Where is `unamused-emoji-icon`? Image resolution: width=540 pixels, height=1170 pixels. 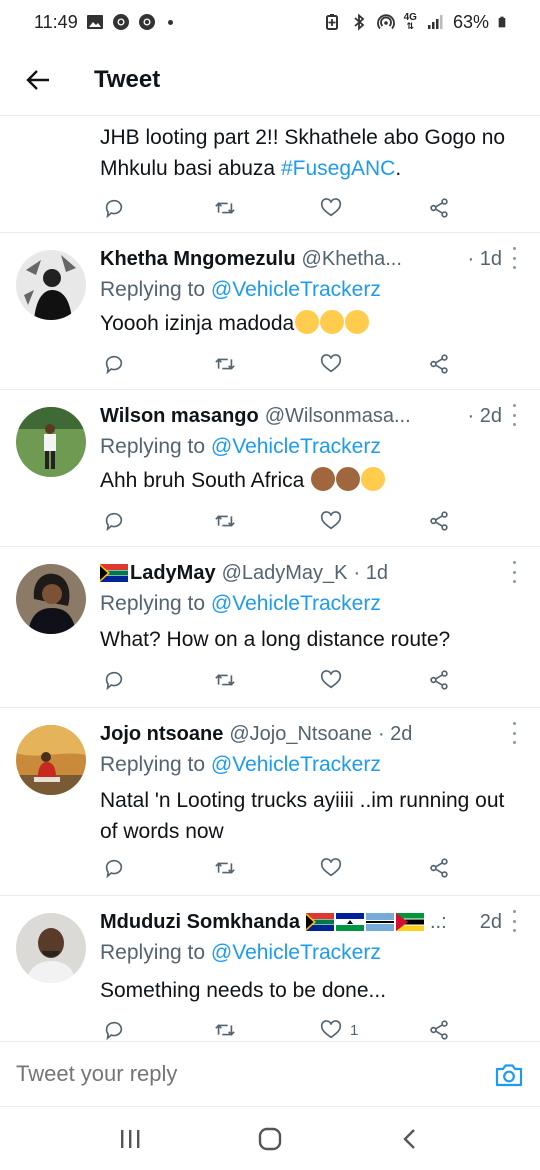
unamused-emoji-icon is located at coordinates (373, 479).